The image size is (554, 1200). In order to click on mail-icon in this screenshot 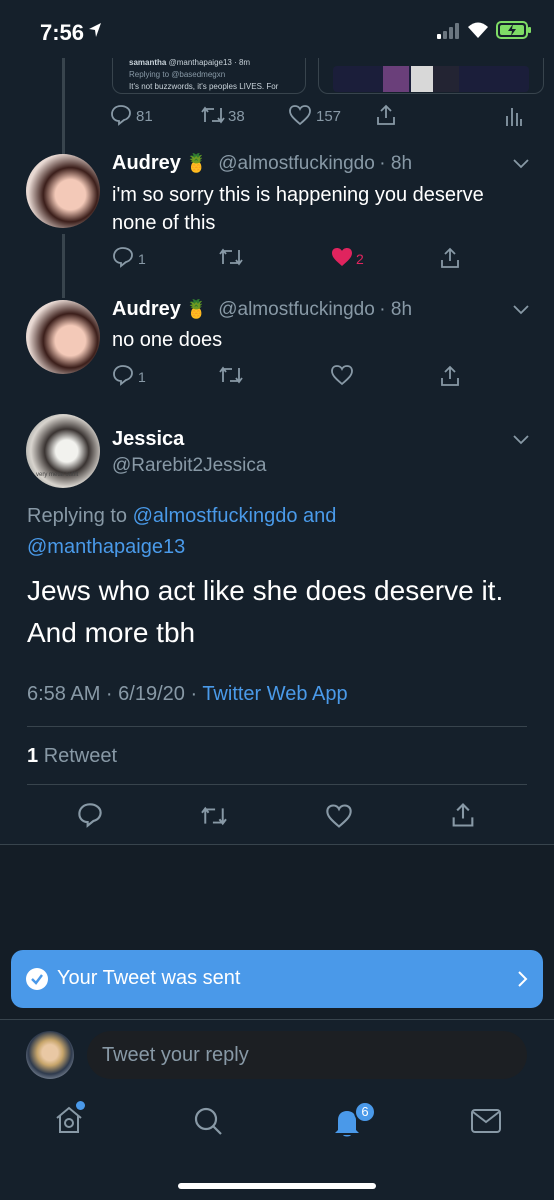, I will do `click(486, 1121)`.